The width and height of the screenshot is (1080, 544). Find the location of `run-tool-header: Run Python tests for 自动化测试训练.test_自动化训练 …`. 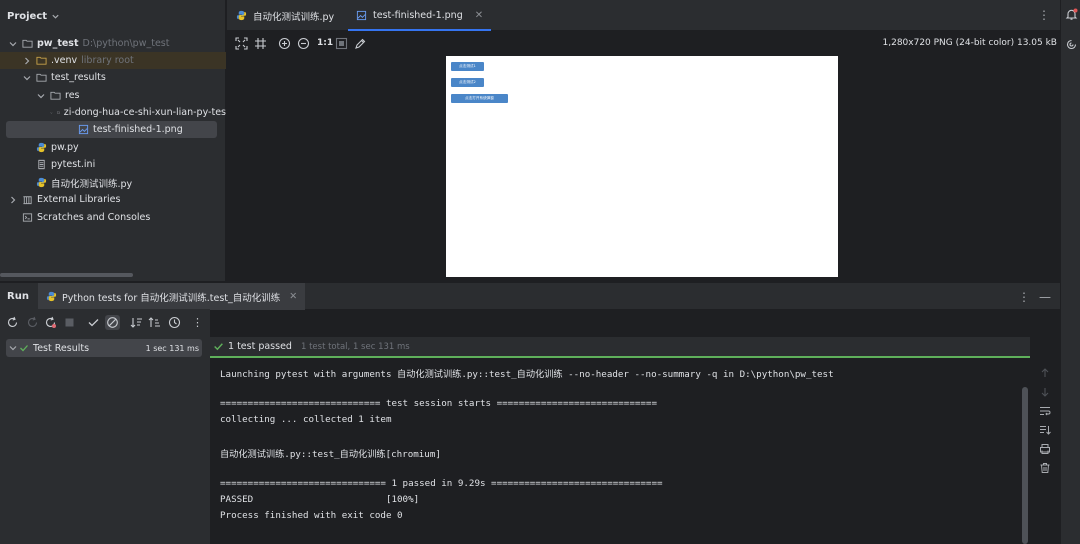

run-tool-header: Run Python tests for 自动化测试训练.test_自动化训练 … is located at coordinates (530, 296).